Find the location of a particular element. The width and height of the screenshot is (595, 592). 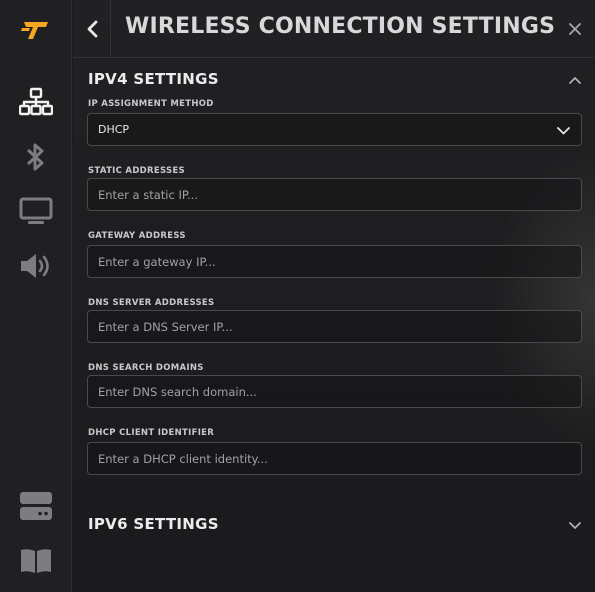

network-icon is located at coordinates (36, 101).